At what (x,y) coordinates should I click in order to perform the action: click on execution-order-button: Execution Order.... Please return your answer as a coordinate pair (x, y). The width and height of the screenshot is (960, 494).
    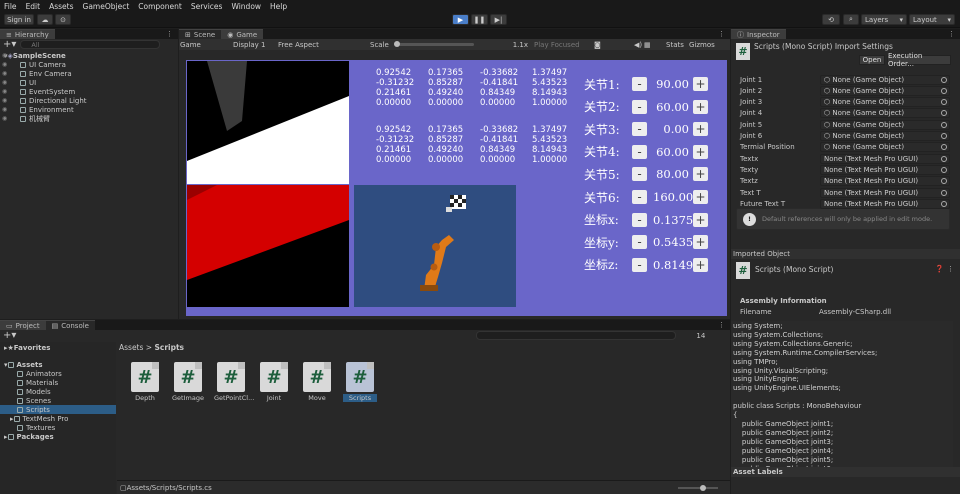
    Looking at the image, I should click on (919, 60).